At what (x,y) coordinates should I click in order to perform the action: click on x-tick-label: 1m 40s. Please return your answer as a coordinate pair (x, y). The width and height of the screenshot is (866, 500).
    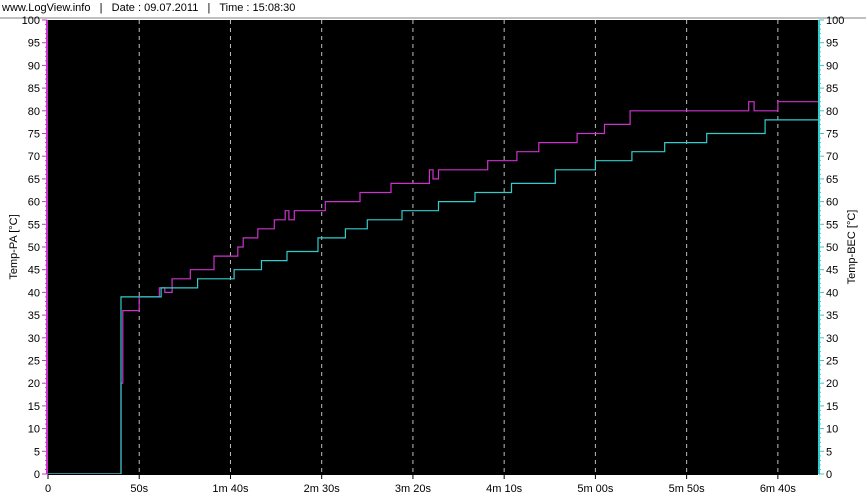
    Looking at the image, I should click on (230, 489).